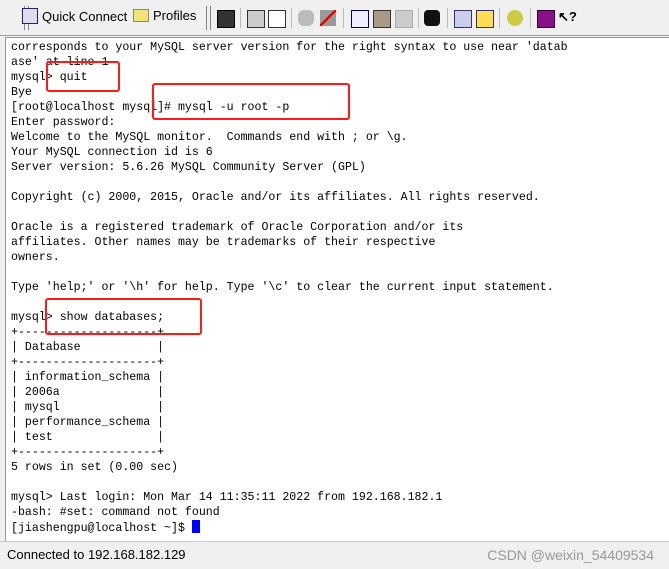 This screenshot has height=569, width=669. What do you see at coordinates (256, 19) in the screenshot?
I see `print-icon` at bounding box center [256, 19].